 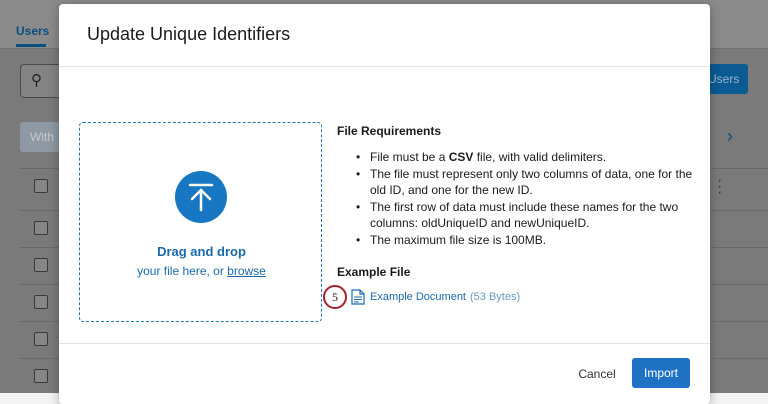 What do you see at coordinates (201, 251) in the screenshot?
I see `dropzone-title: Drag and drop` at bounding box center [201, 251].